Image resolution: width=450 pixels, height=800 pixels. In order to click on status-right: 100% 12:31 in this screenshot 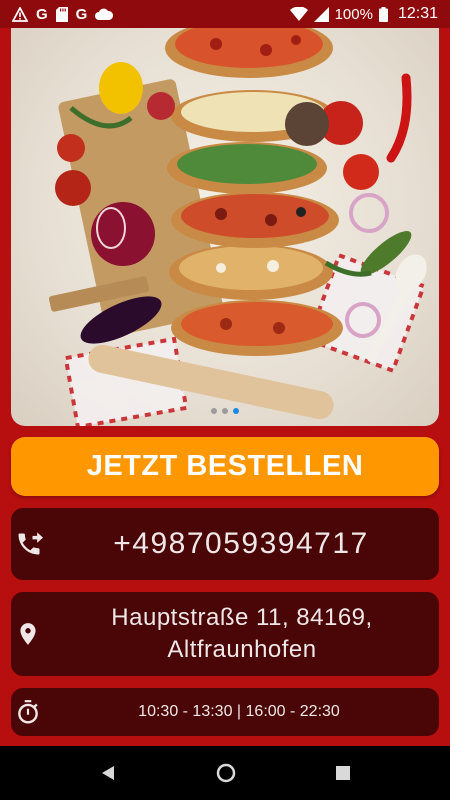, I will do `click(363, 14)`.